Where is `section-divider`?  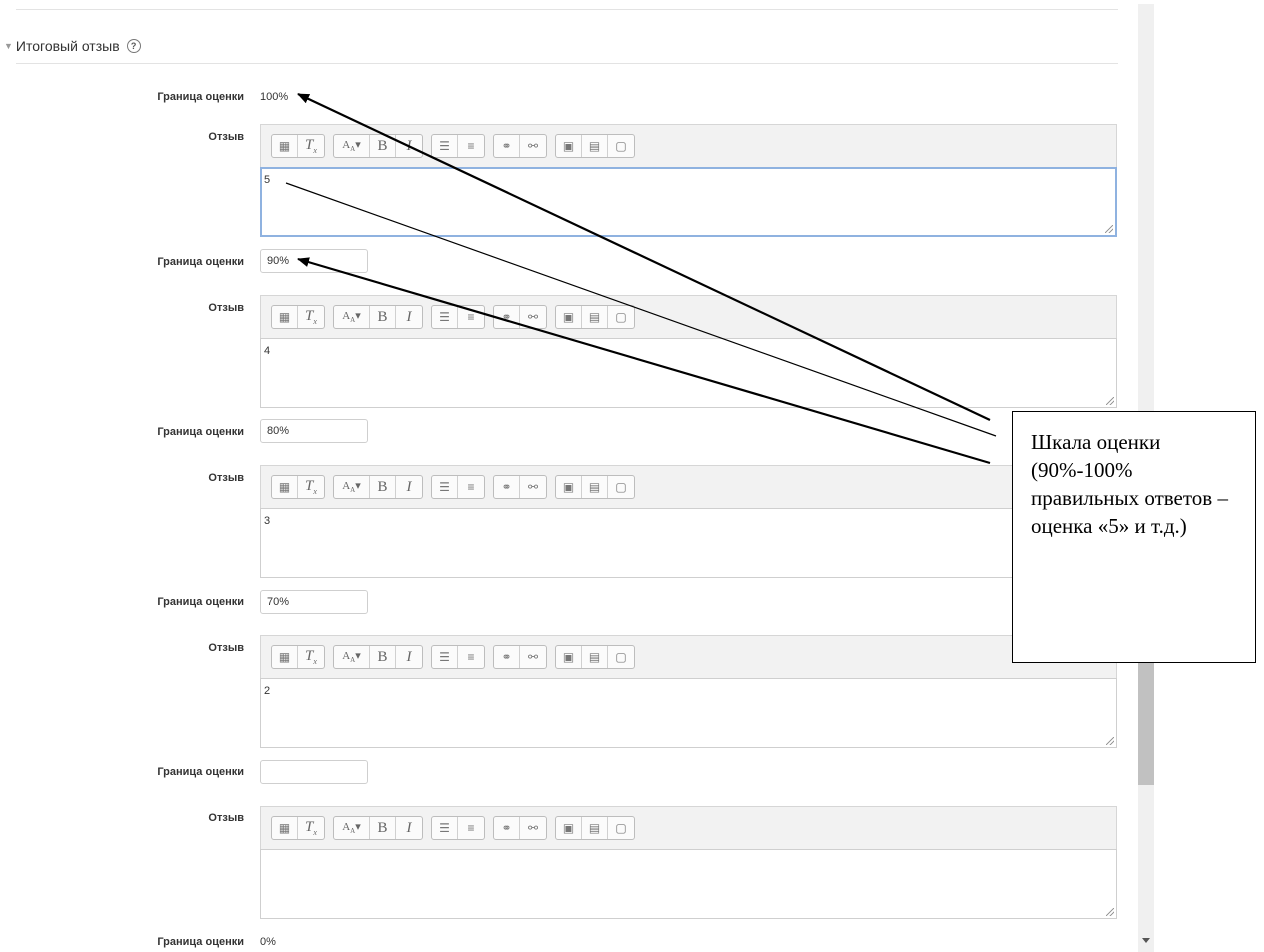
section-divider is located at coordinates (567, 63).